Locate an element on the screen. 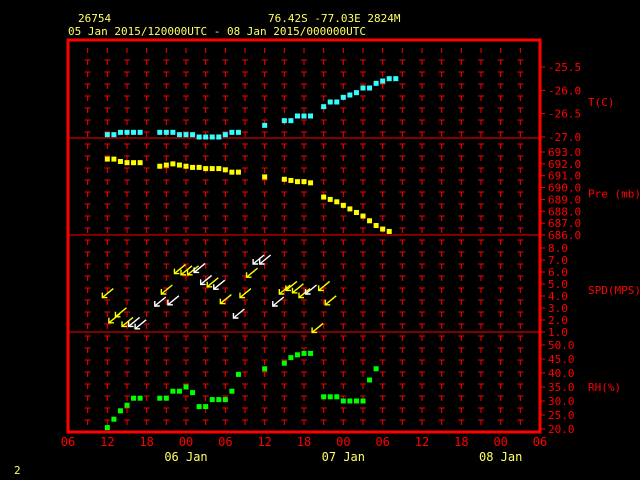  y-tick-label: 20.0 is located at coordinates (561, 429).